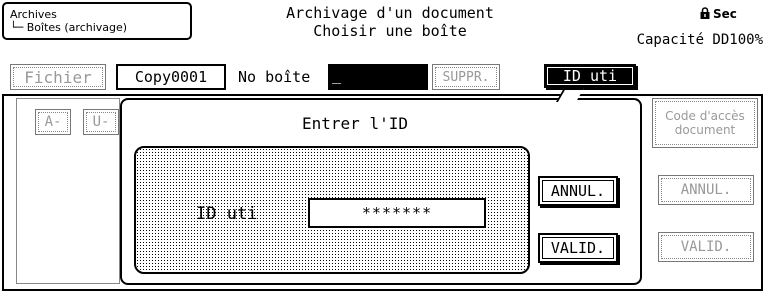 This screenshot has height=293, width=765. What do you see at coordinates (378, 77) in the screenshot?
I see `box-number-input: _` at bounding box center [378, 77].